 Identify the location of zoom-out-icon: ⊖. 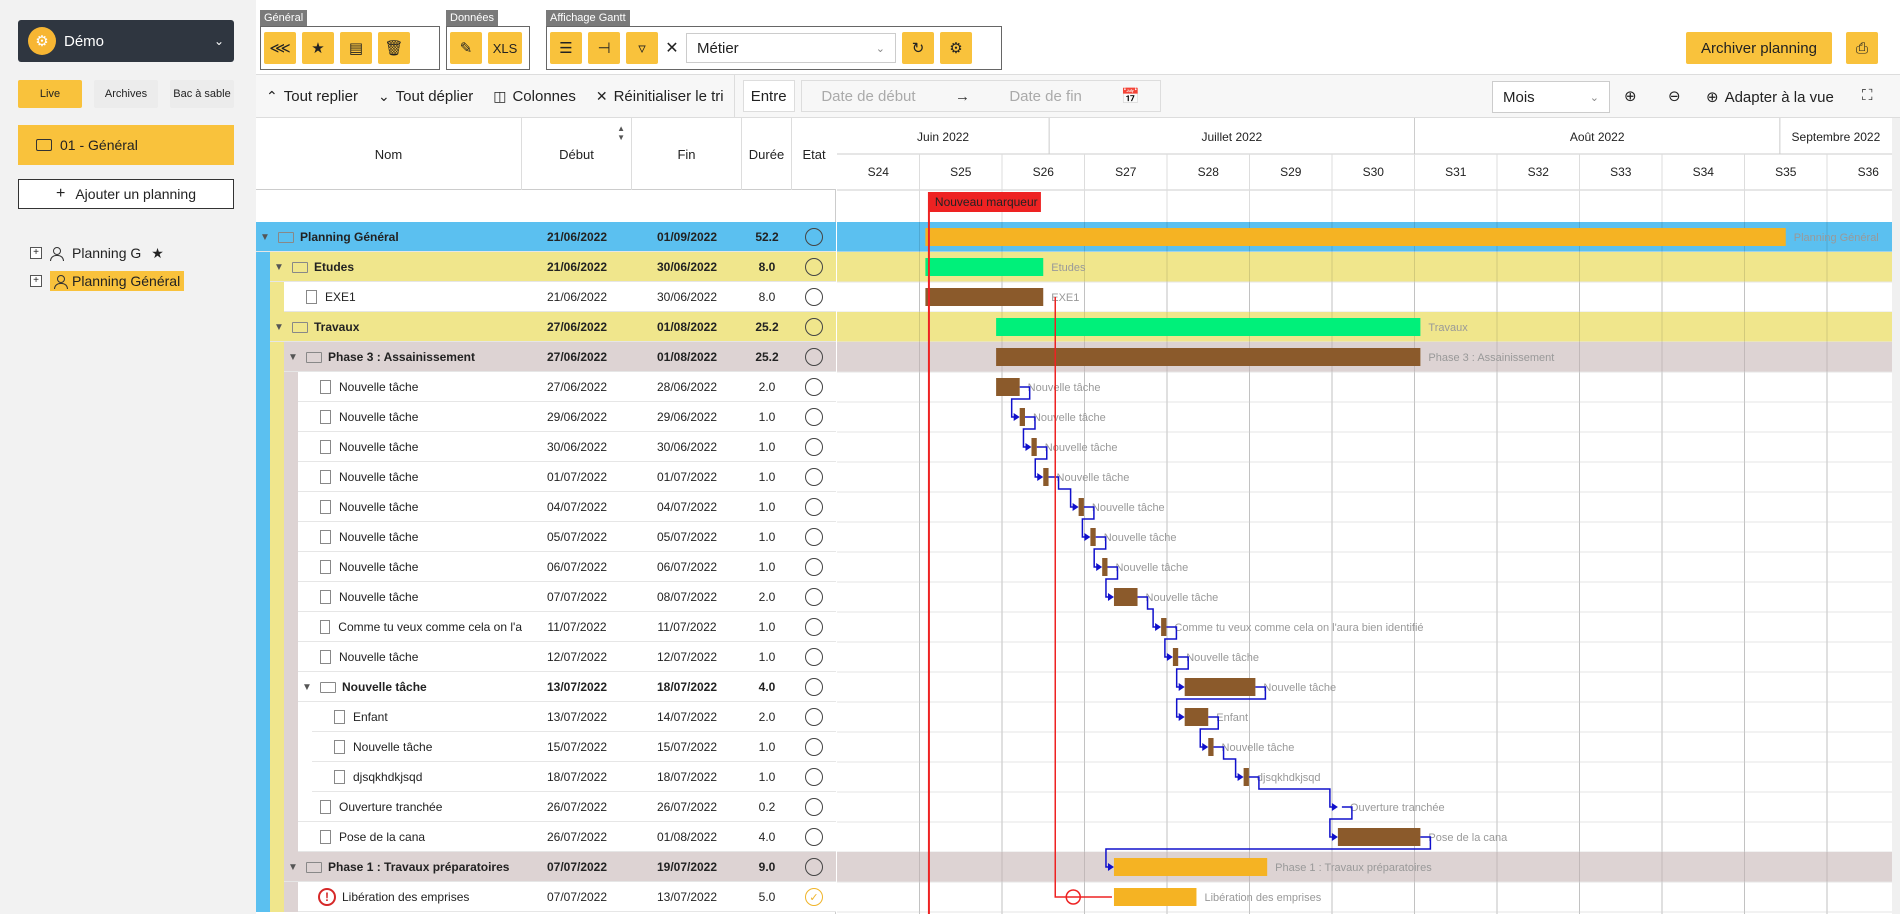
(1674, 96).